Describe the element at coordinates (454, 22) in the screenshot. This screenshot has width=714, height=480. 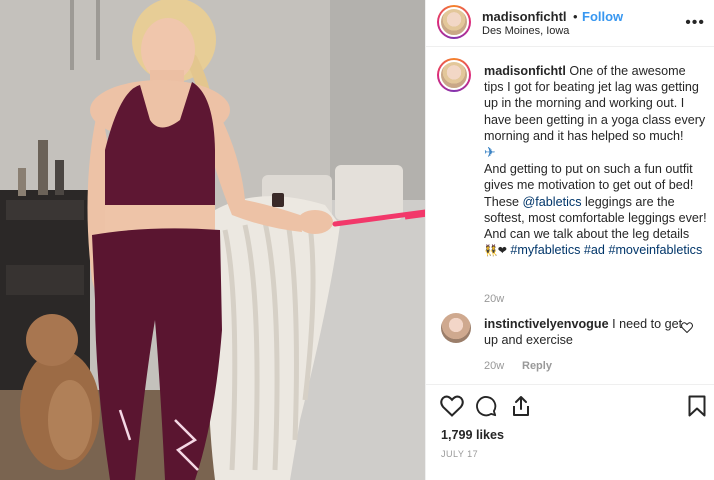
I see `profile-avatar` at that location.